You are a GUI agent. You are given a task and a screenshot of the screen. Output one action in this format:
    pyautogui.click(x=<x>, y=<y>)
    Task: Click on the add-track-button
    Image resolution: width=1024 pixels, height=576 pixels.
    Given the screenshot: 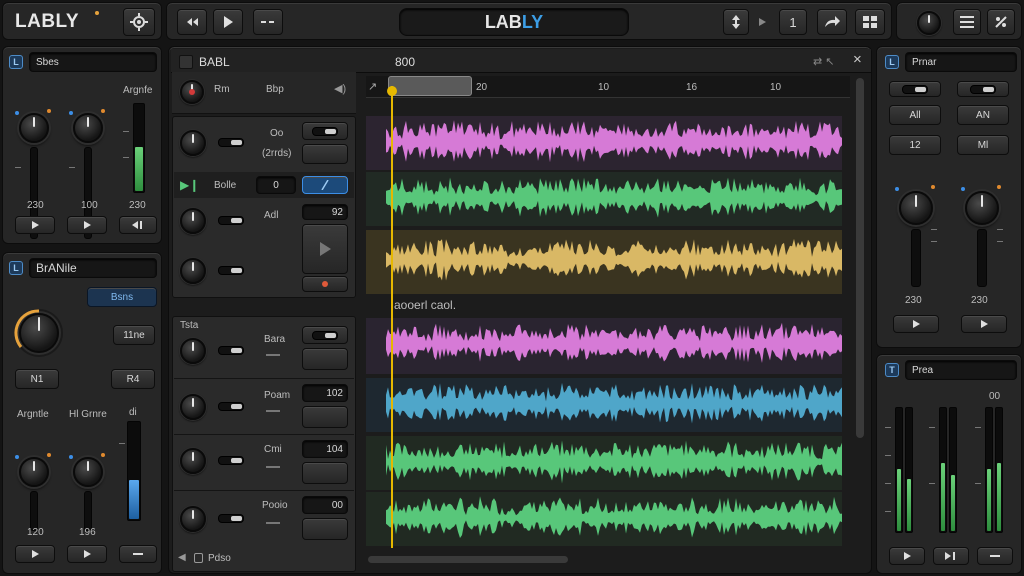 What is the action you would take?
    pyautogui.click(x=192, y=22)
    